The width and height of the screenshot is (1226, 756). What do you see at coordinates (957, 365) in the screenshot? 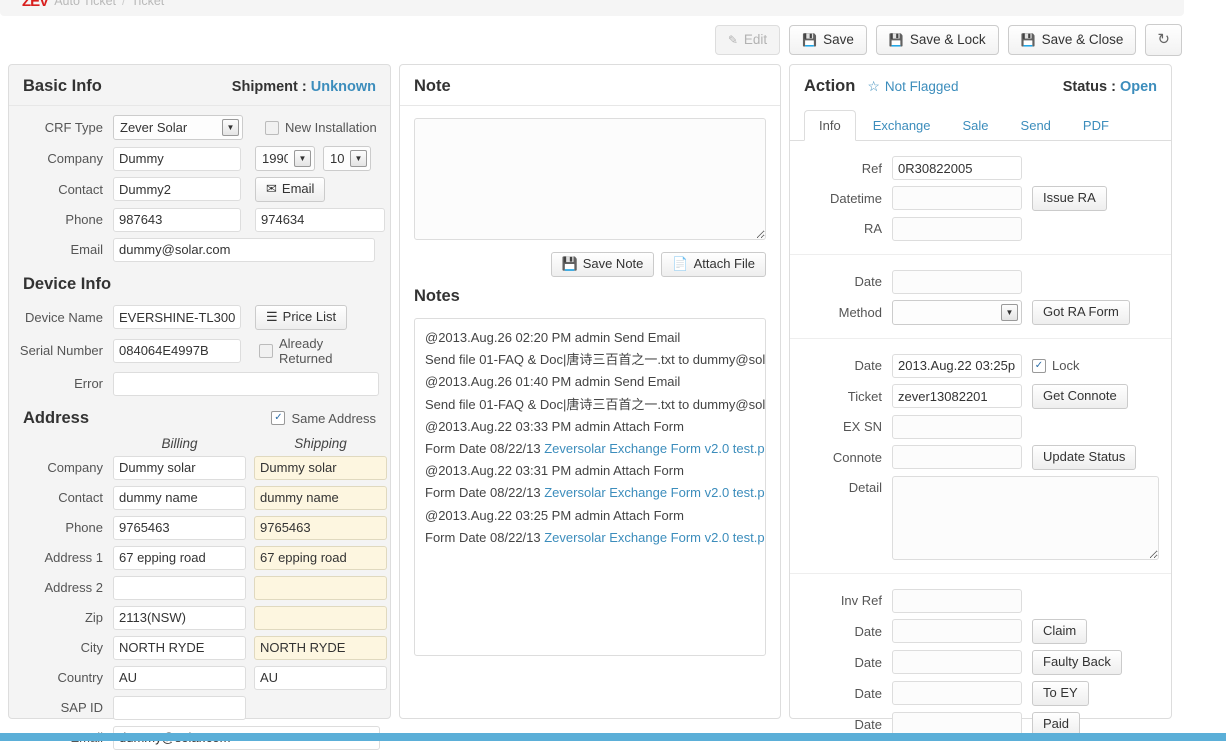
I see `ticket-date-input` at bounding box center [957, 365].